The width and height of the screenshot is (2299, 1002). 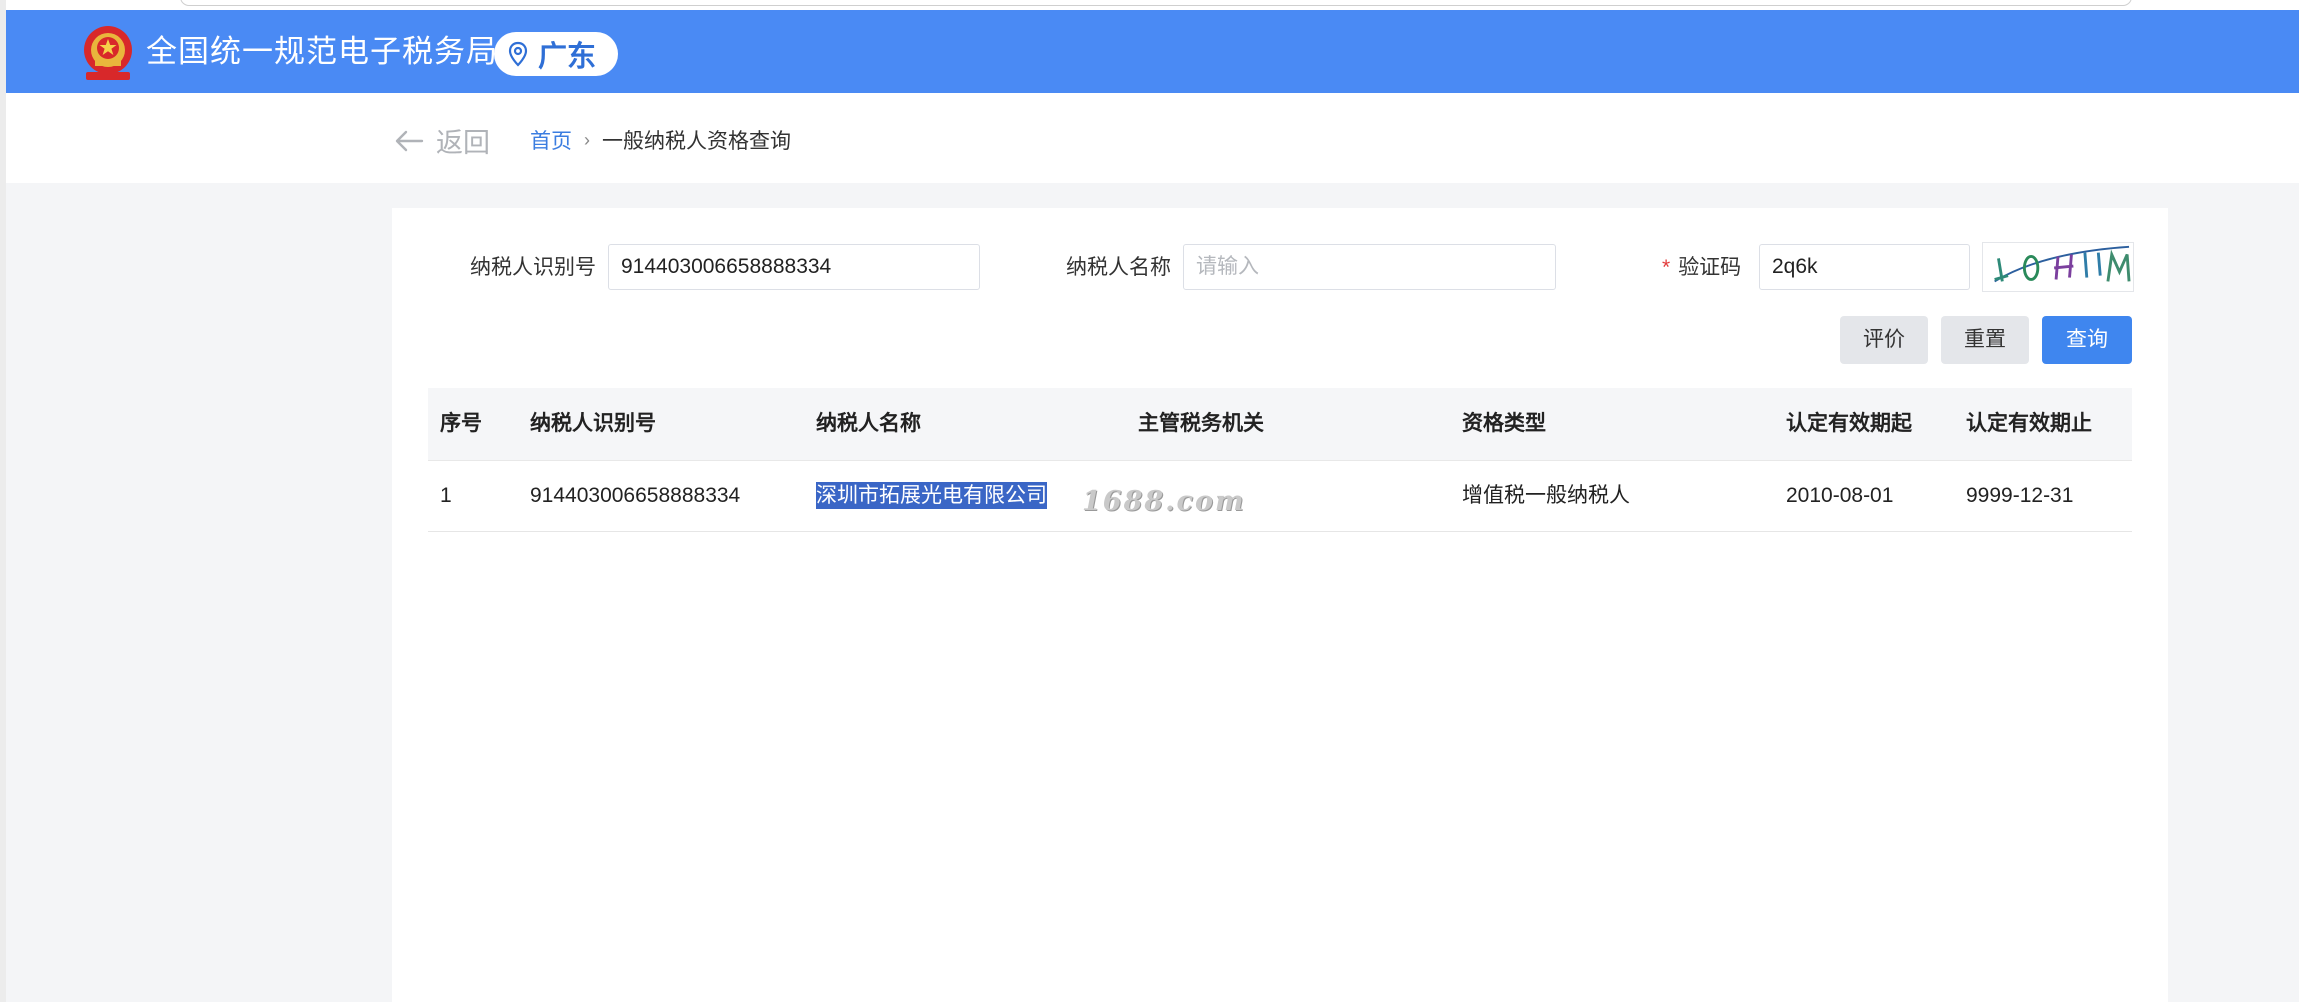 I want to click on cell-qualification-type: 增值税一般纳税人, so click(x=1546, y=495).